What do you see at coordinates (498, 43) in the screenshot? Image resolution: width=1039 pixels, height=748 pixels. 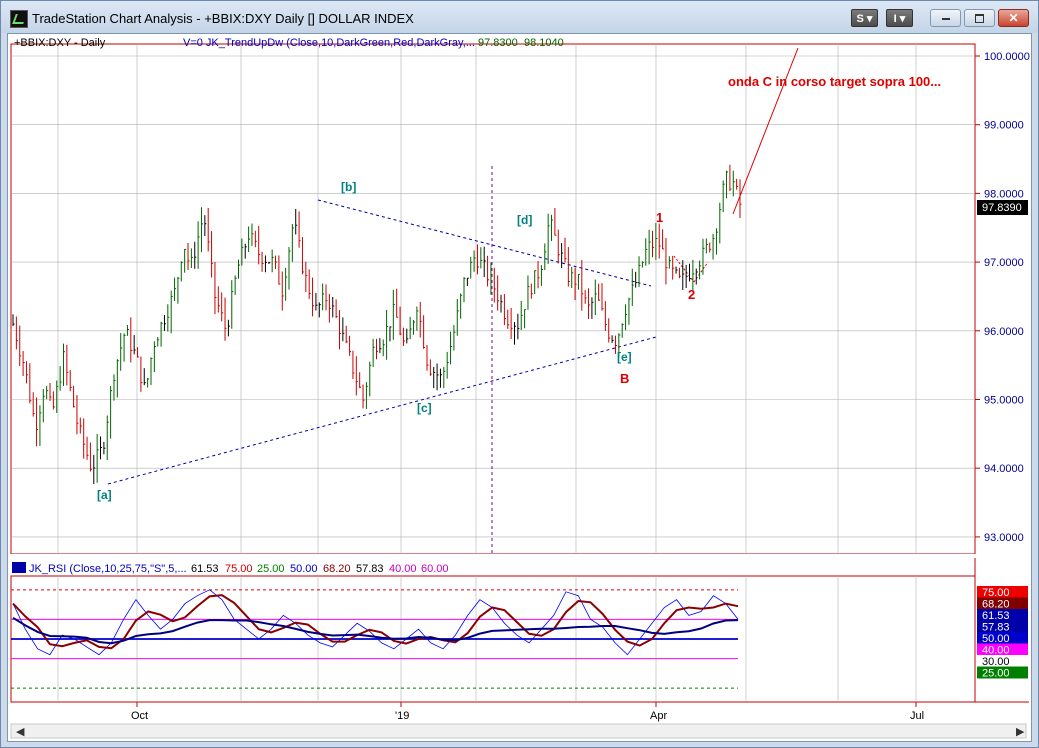 I see `indicator-value-1: 97.8300` at bounding box center [498, 43].